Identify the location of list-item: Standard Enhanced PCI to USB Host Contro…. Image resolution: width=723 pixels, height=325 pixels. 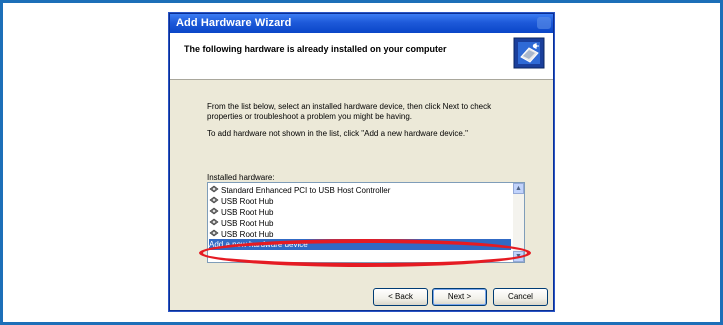
(360, 190).